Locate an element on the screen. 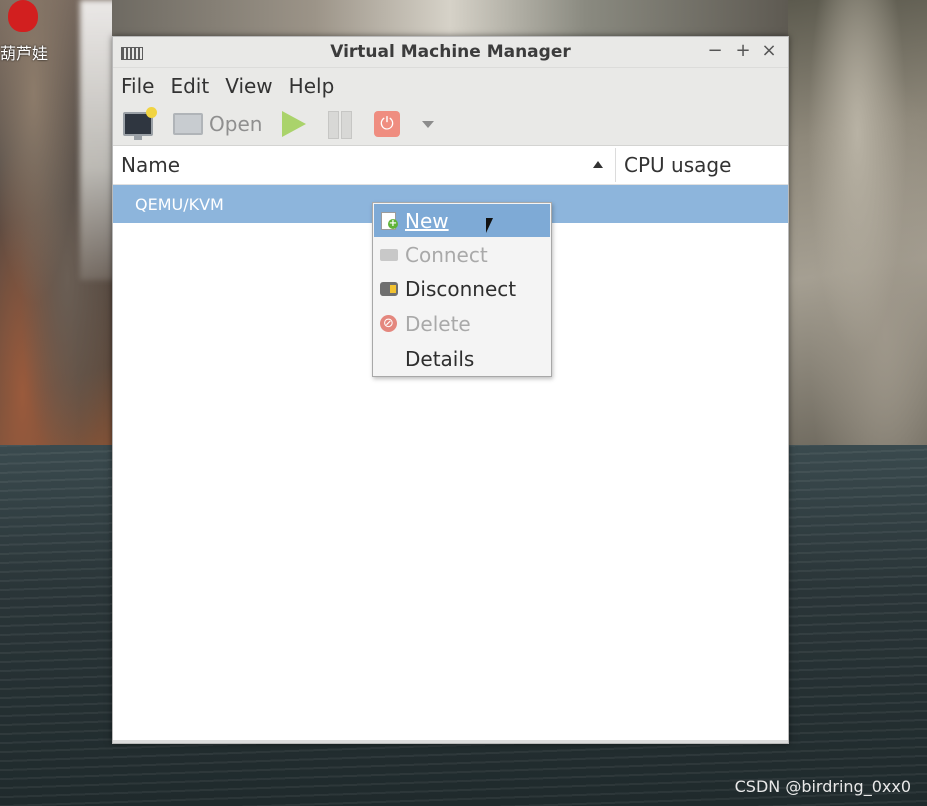 This screenshot has width=927, height=806. run-button is located at coordinates (294, 124).